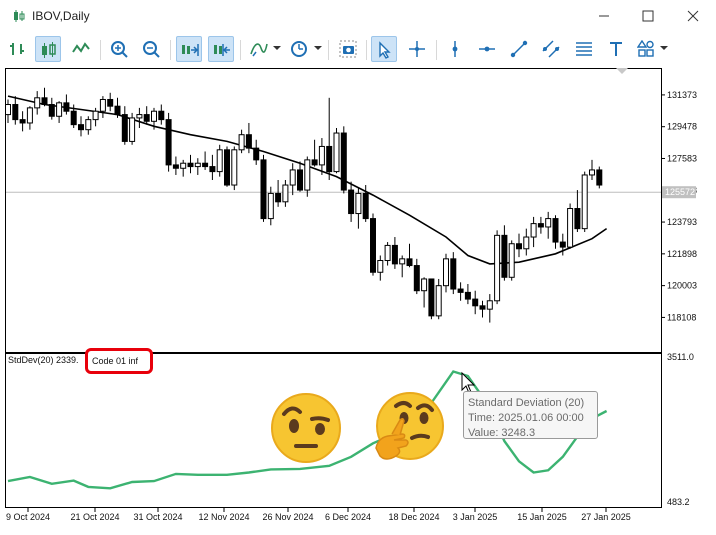  Describe the element at coordinates (299, 49) in the screenshot. I see `periods-icon` at that location.